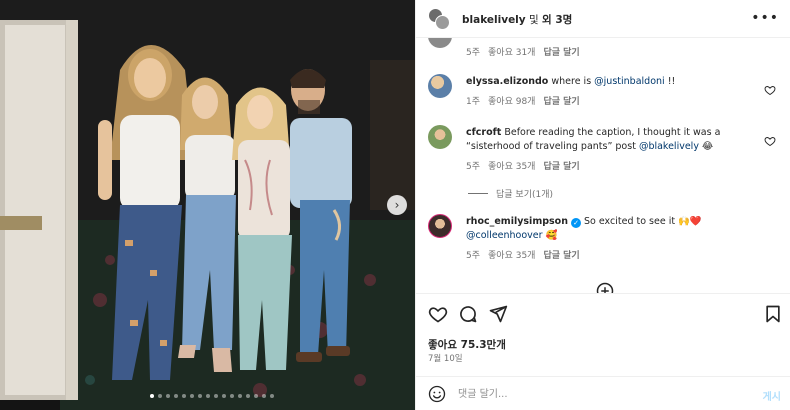 Image resolution: width=790 pixels, height=410 pixels. Describe the element at coordinates (478, 193) in the screenshot. I see `divider-line` at that location.